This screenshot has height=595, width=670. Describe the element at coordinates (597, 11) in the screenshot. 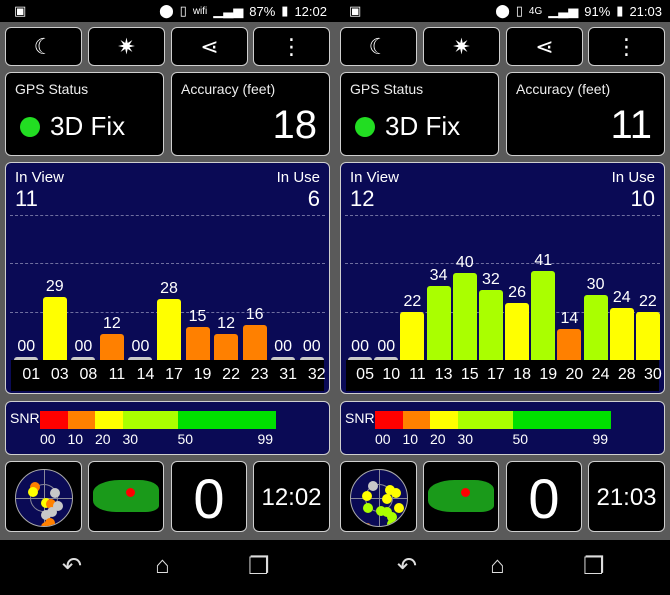

I see `battery-percent: 91%` at that location.